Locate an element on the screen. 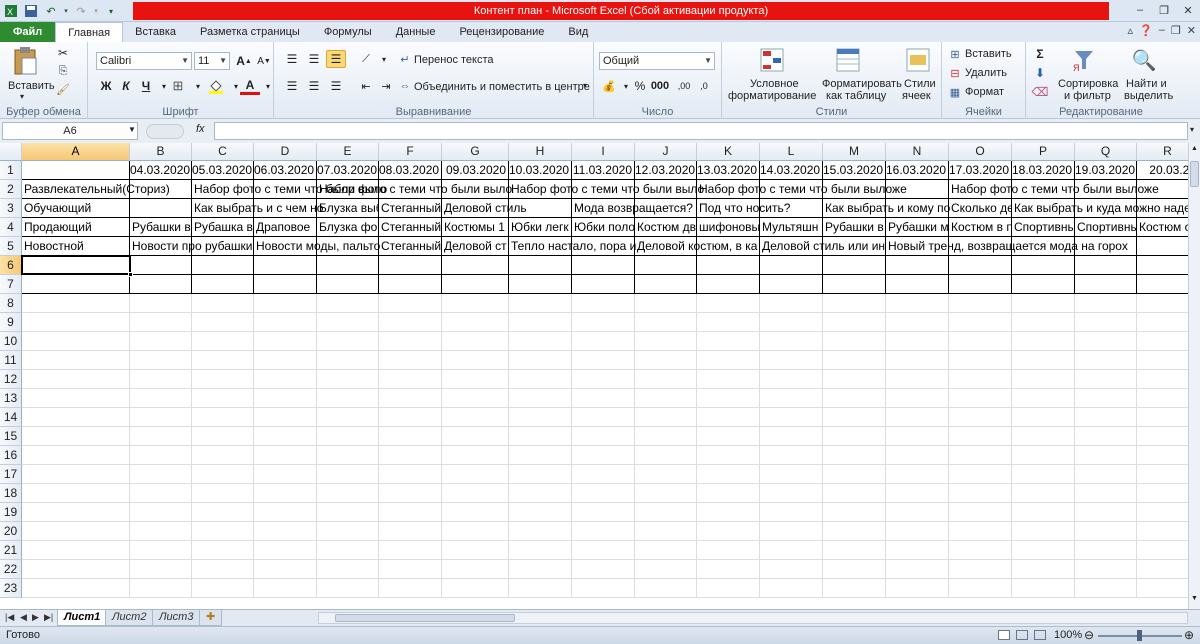  cell-L13 is located at coordinates (791, 398).